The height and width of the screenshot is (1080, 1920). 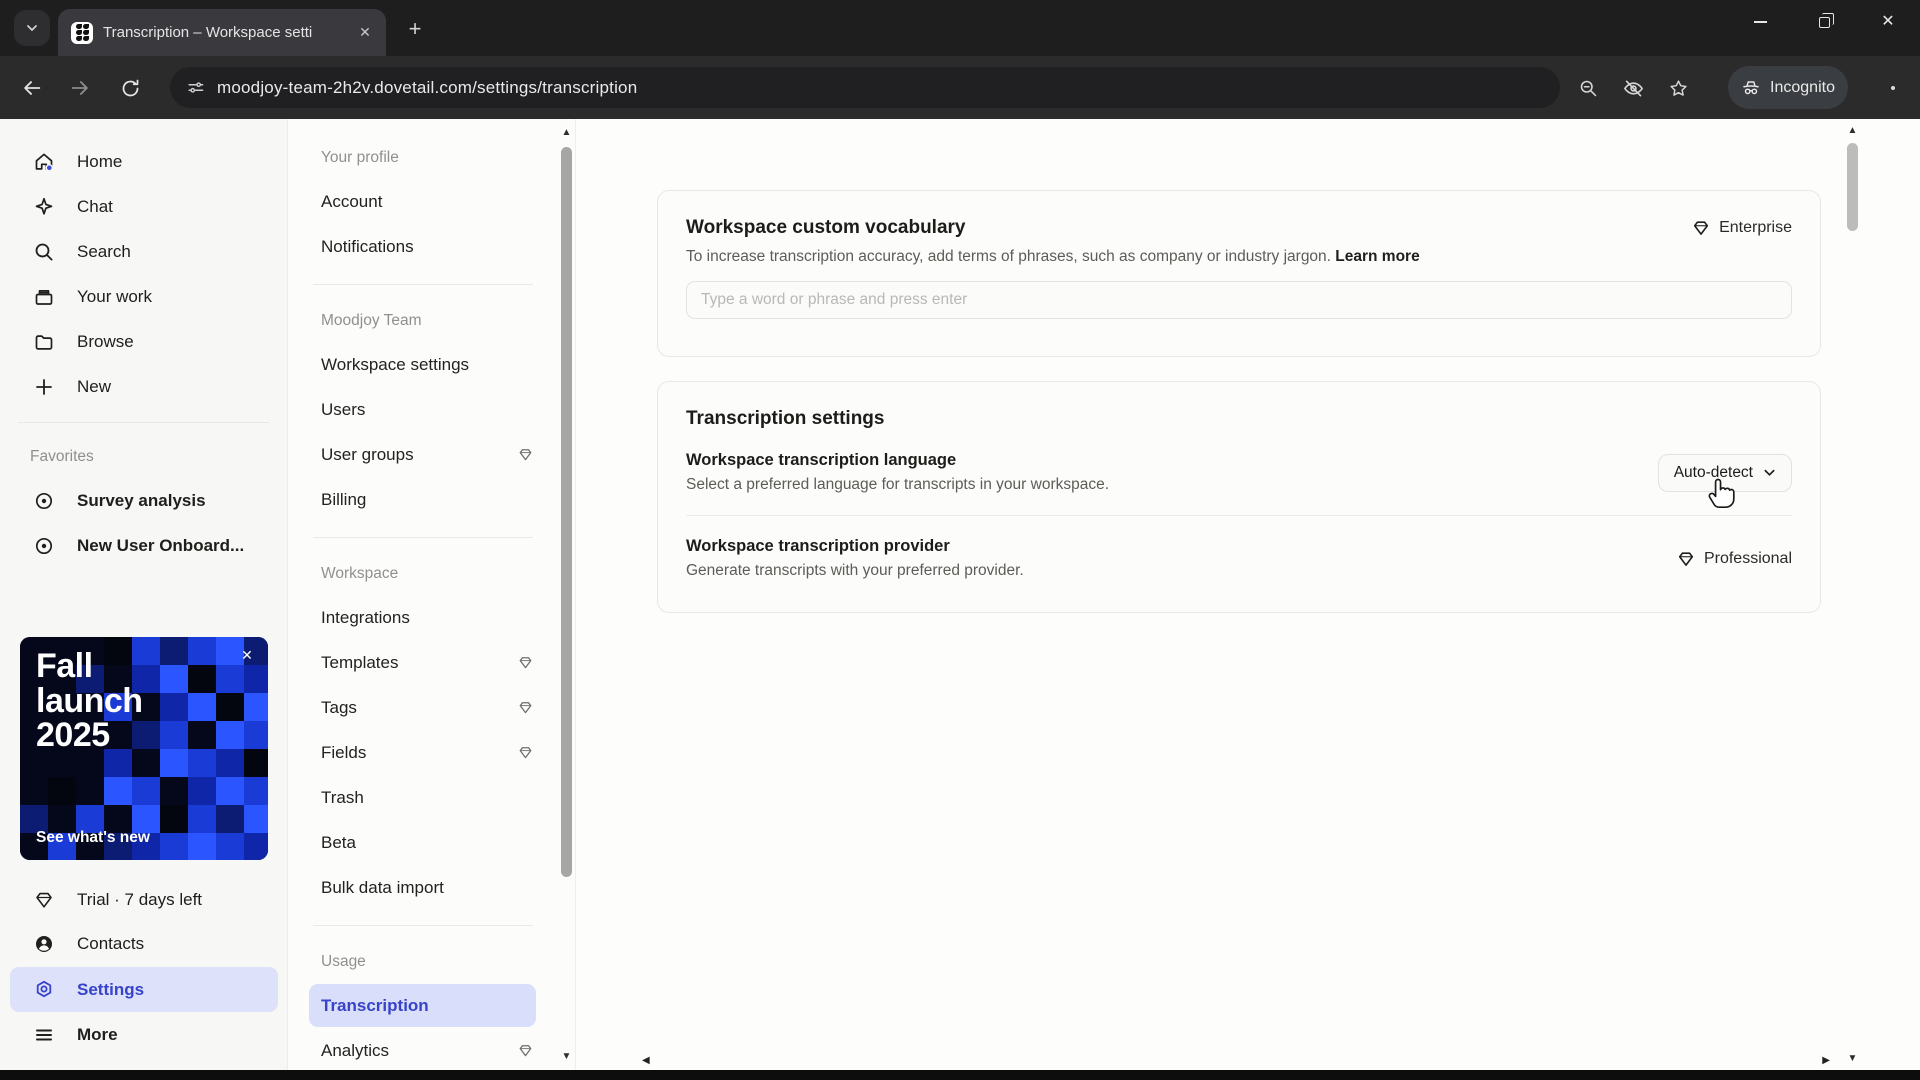 What do you see at coordinates (1893, 88) in the screenshot?
I see `browser-menu-button` at bounding box center [1893, 88].